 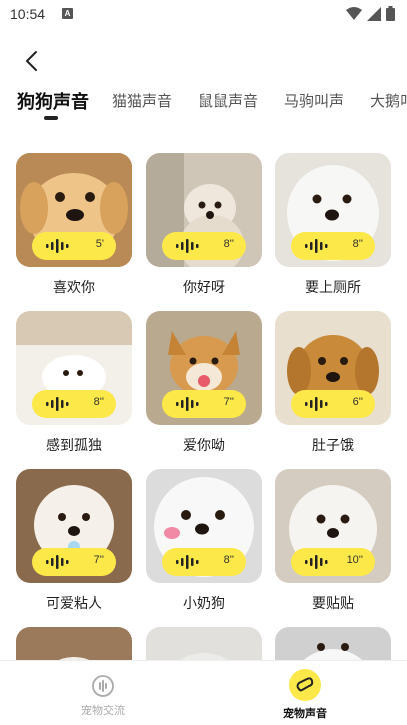 I want to click on sound-duration: 6'', so click(x=357, y=402).